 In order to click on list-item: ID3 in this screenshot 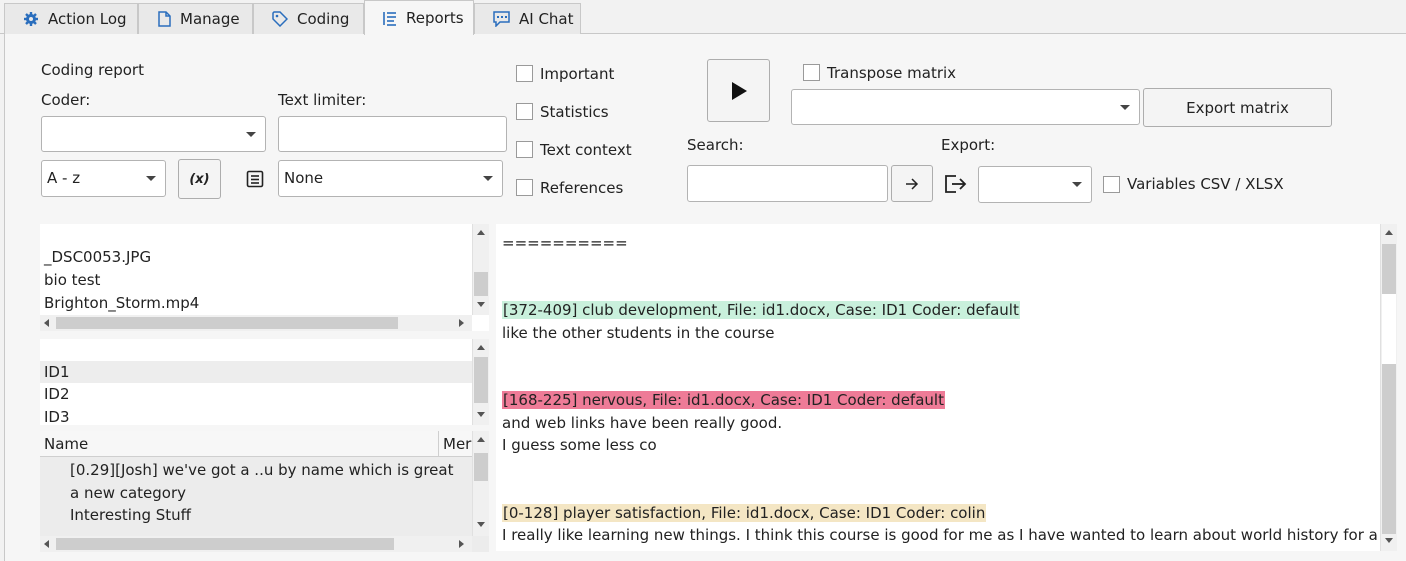, I will do `click(57, 416)`.